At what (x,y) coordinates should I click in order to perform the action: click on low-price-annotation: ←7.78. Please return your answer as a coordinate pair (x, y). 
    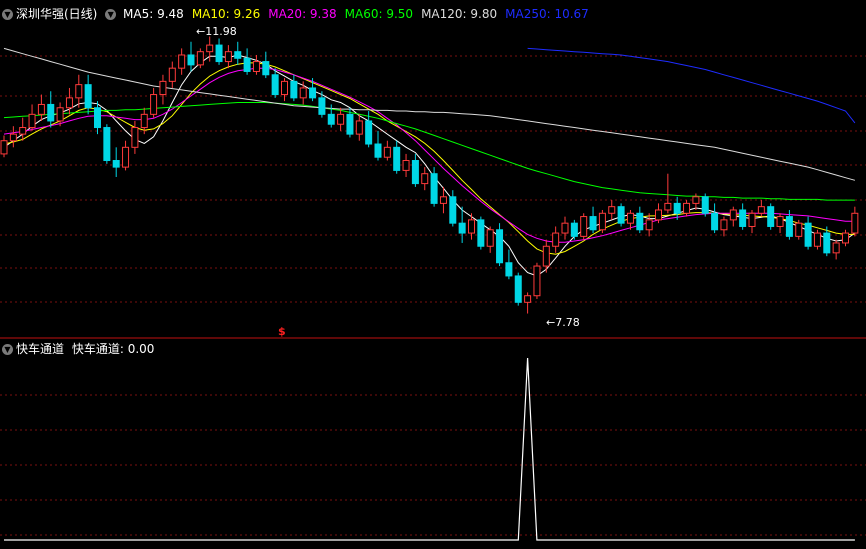
    Looking at the image, I should click on (563, 322).